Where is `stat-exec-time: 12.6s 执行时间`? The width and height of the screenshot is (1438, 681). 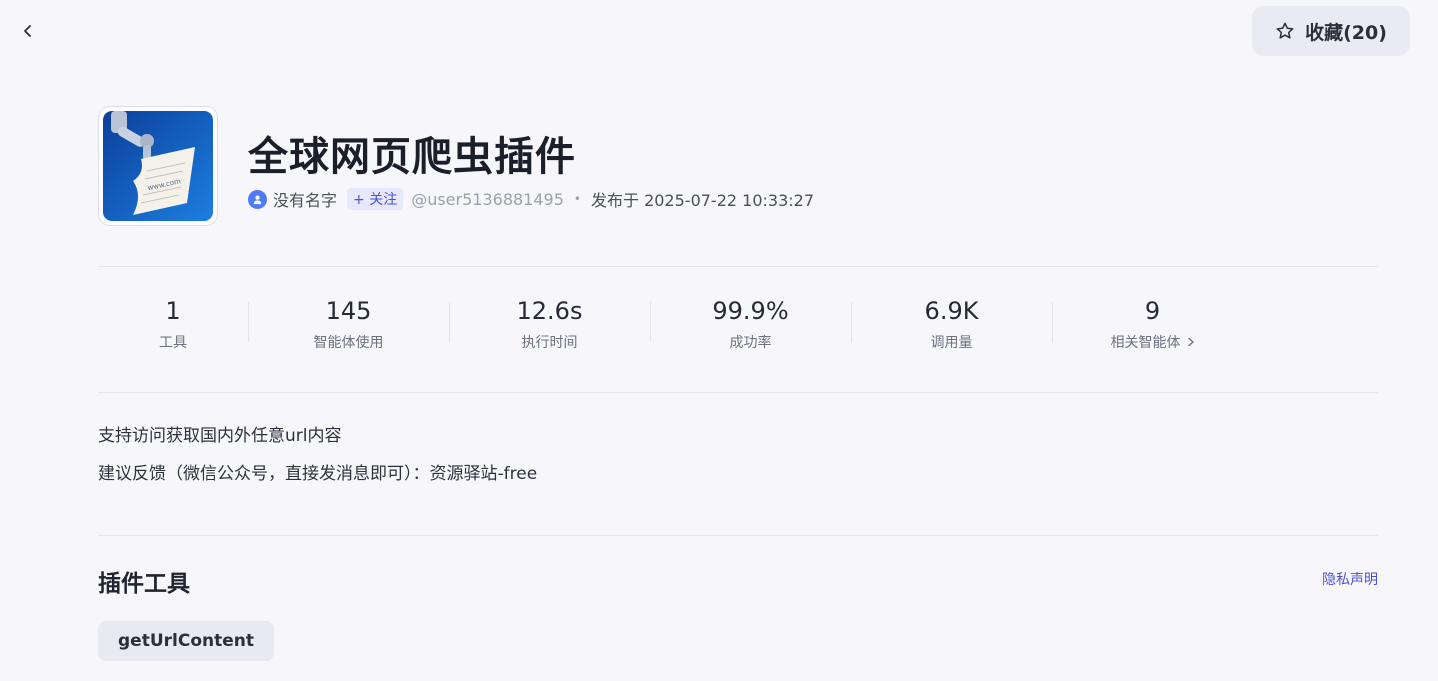
stat-exec-time: 12.6s 执行时间 is located at coordinates (549, 326).